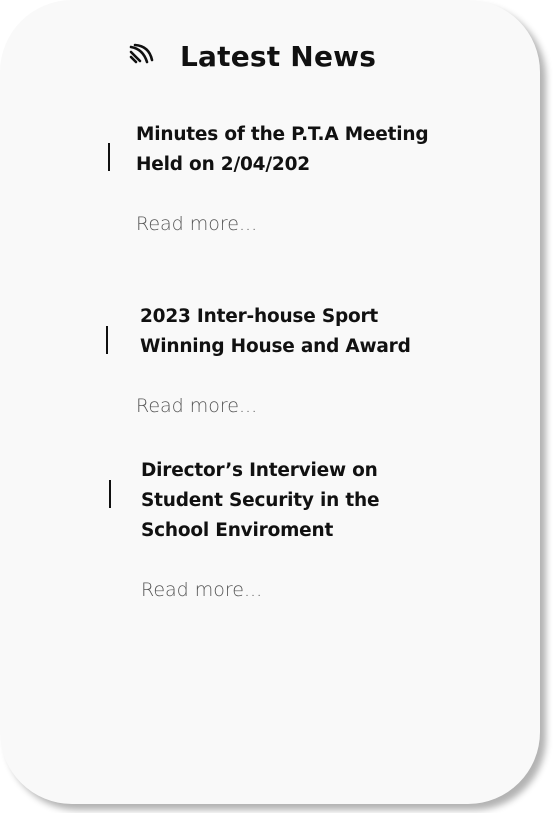 Image resolution: width=555 pixels, height=813 pixels. I want to click on news-header: Latest News, so click(252, 56).